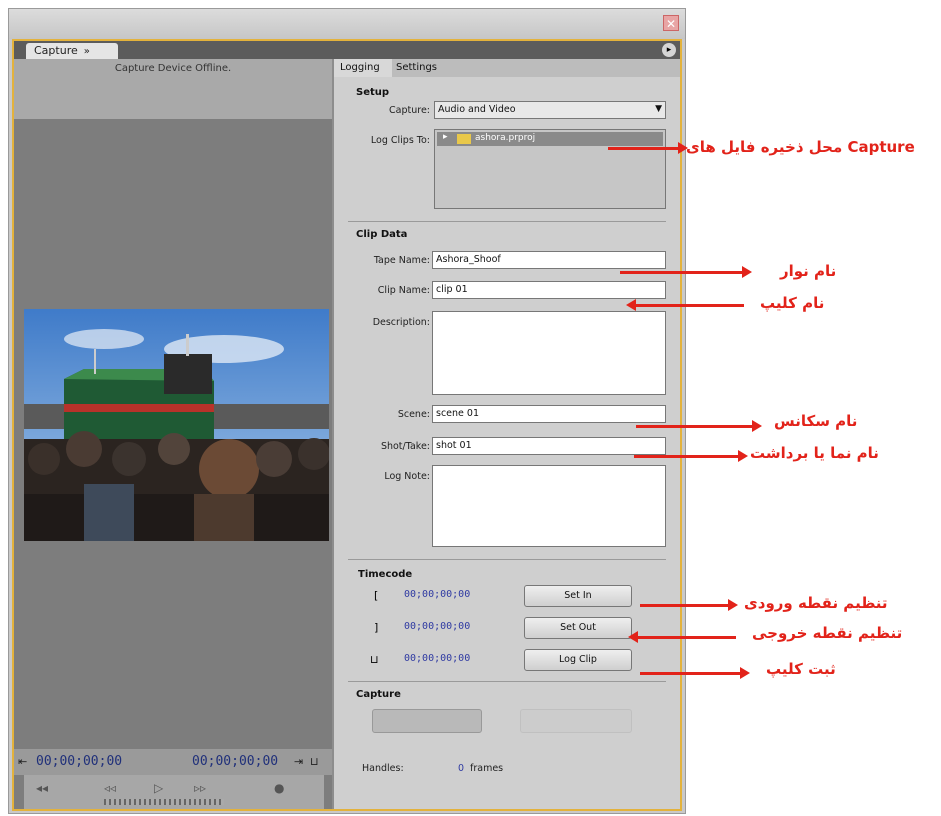  What do you see at coordinates (23, 761) in the screenshot?
I see `in-point-icon: ⇤` at bounding box center [23, 761].